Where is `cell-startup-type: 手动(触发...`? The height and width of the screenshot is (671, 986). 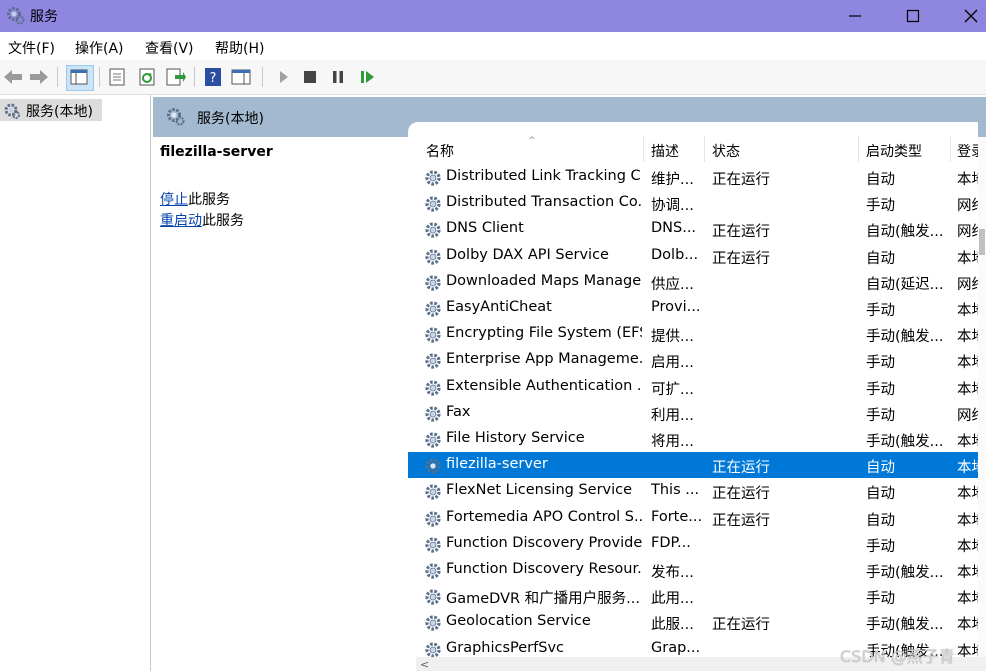
cell-startup-type: 手动(触发... is located at coordinates (905, 337).